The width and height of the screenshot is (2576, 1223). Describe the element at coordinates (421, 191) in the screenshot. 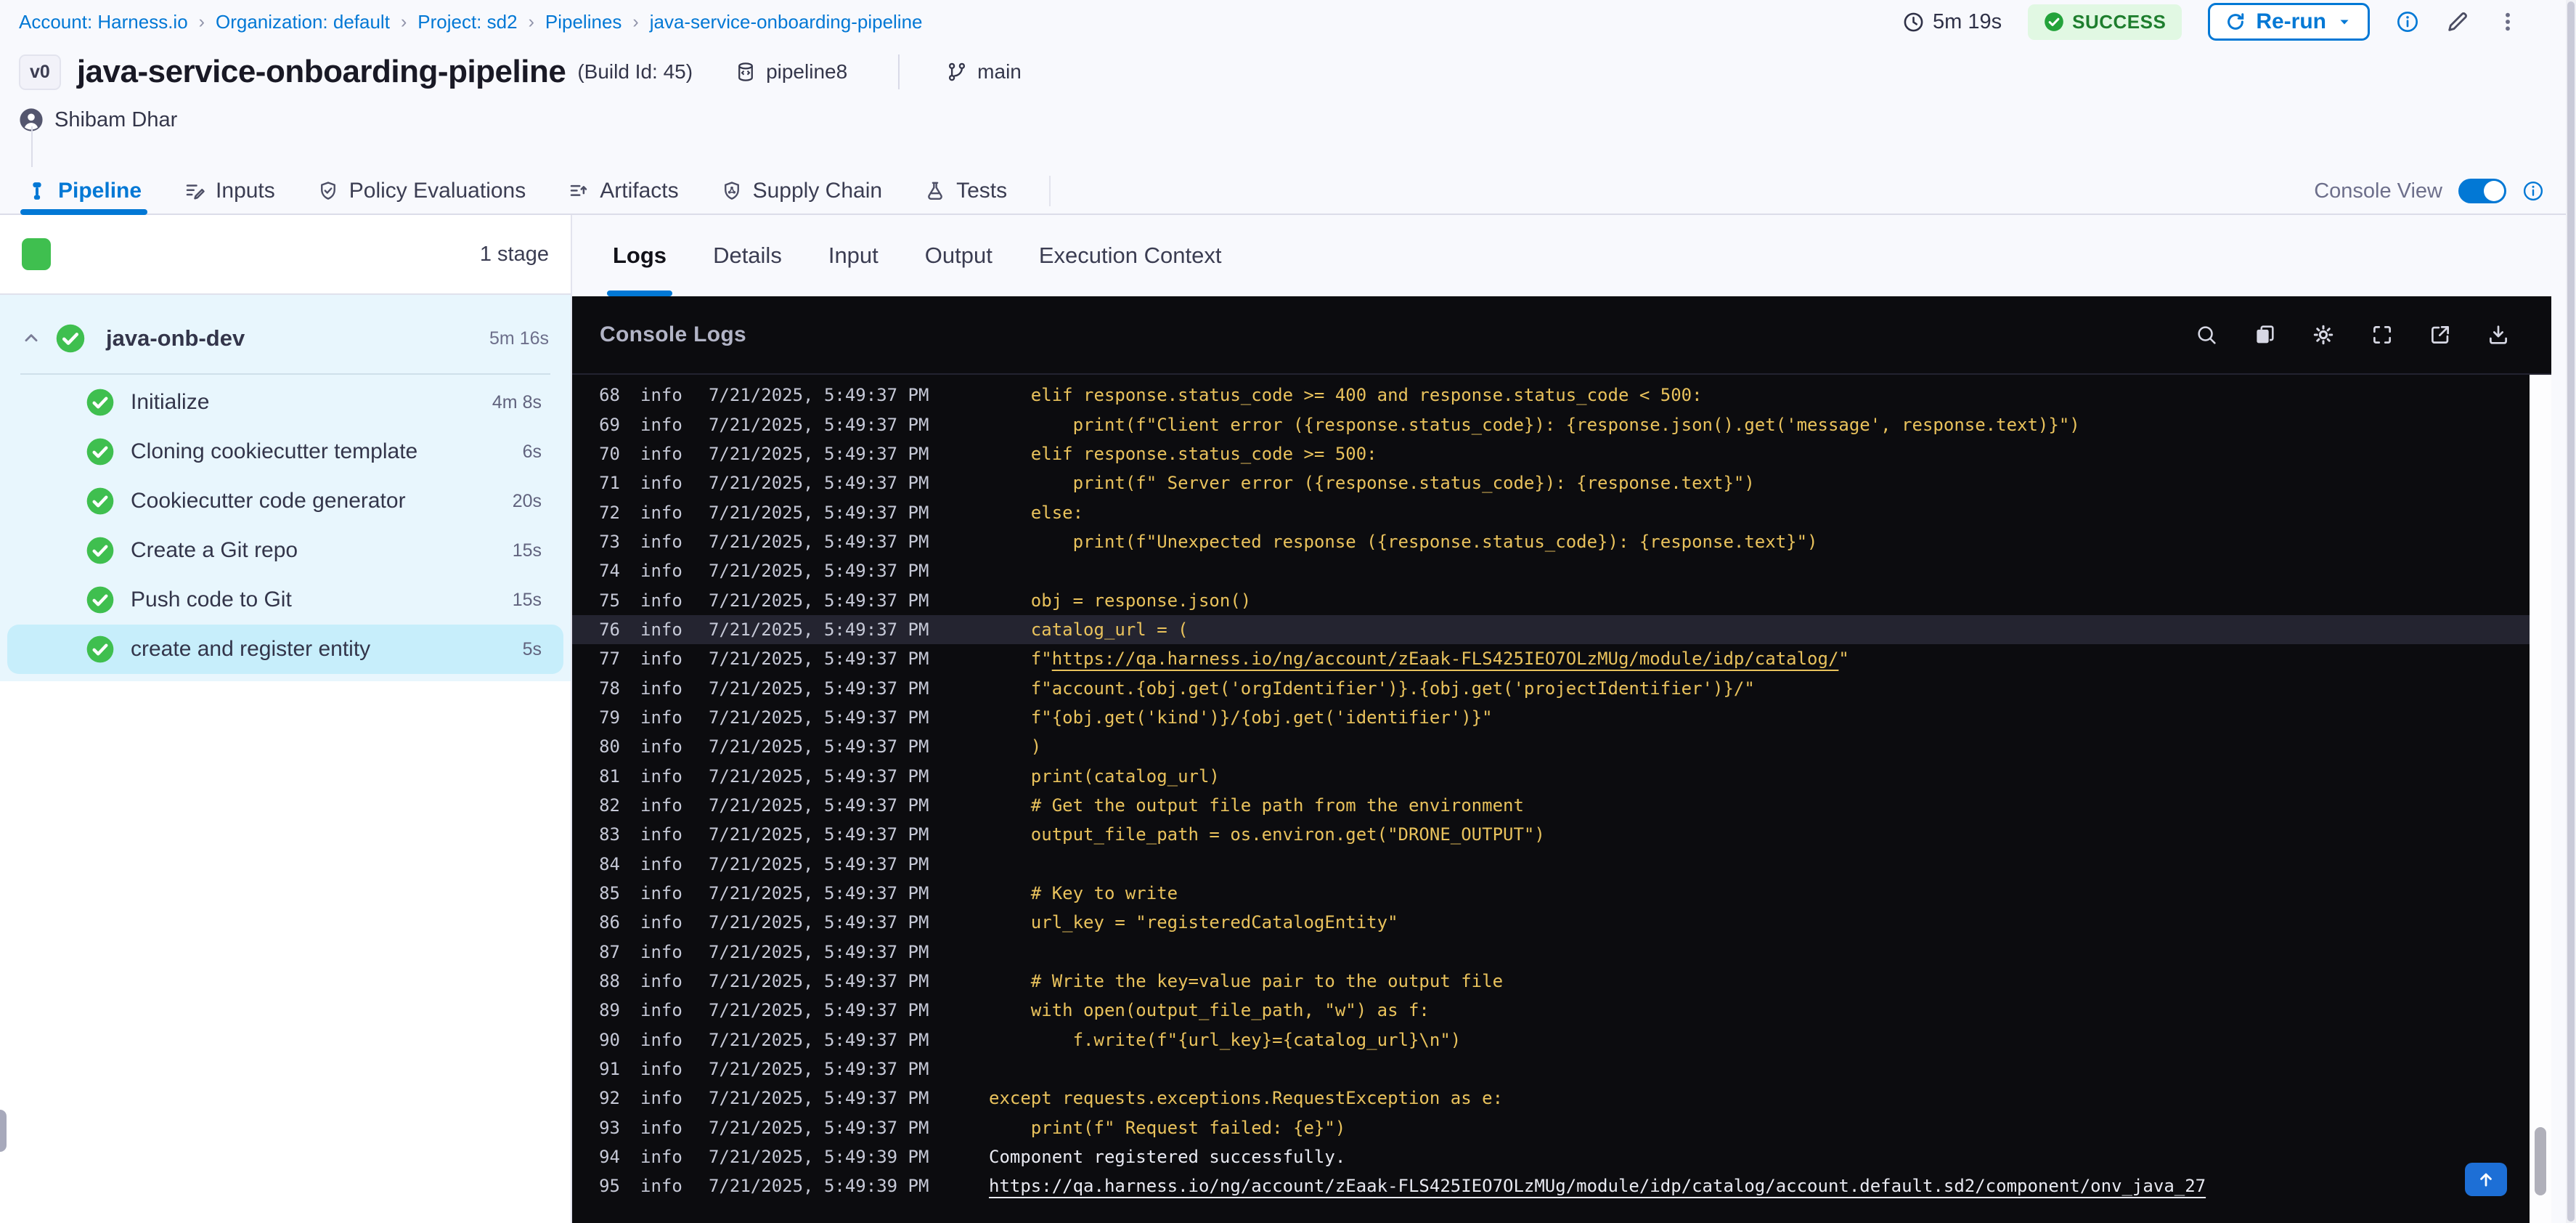

I see `tab-policy-evaluations: Policy Evaluations` at that location.